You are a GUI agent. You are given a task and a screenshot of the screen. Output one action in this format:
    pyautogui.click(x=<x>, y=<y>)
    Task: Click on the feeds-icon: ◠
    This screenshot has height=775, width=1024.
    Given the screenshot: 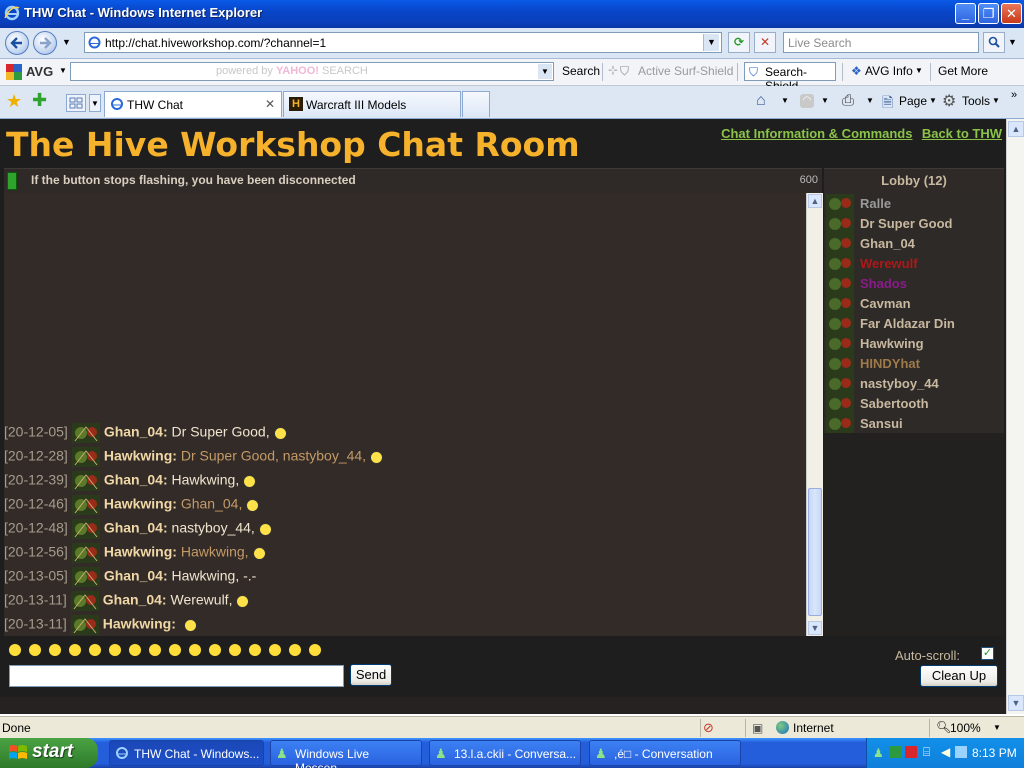 What is the action you would take?
    pyautogui.click(x=807, y=101)
    